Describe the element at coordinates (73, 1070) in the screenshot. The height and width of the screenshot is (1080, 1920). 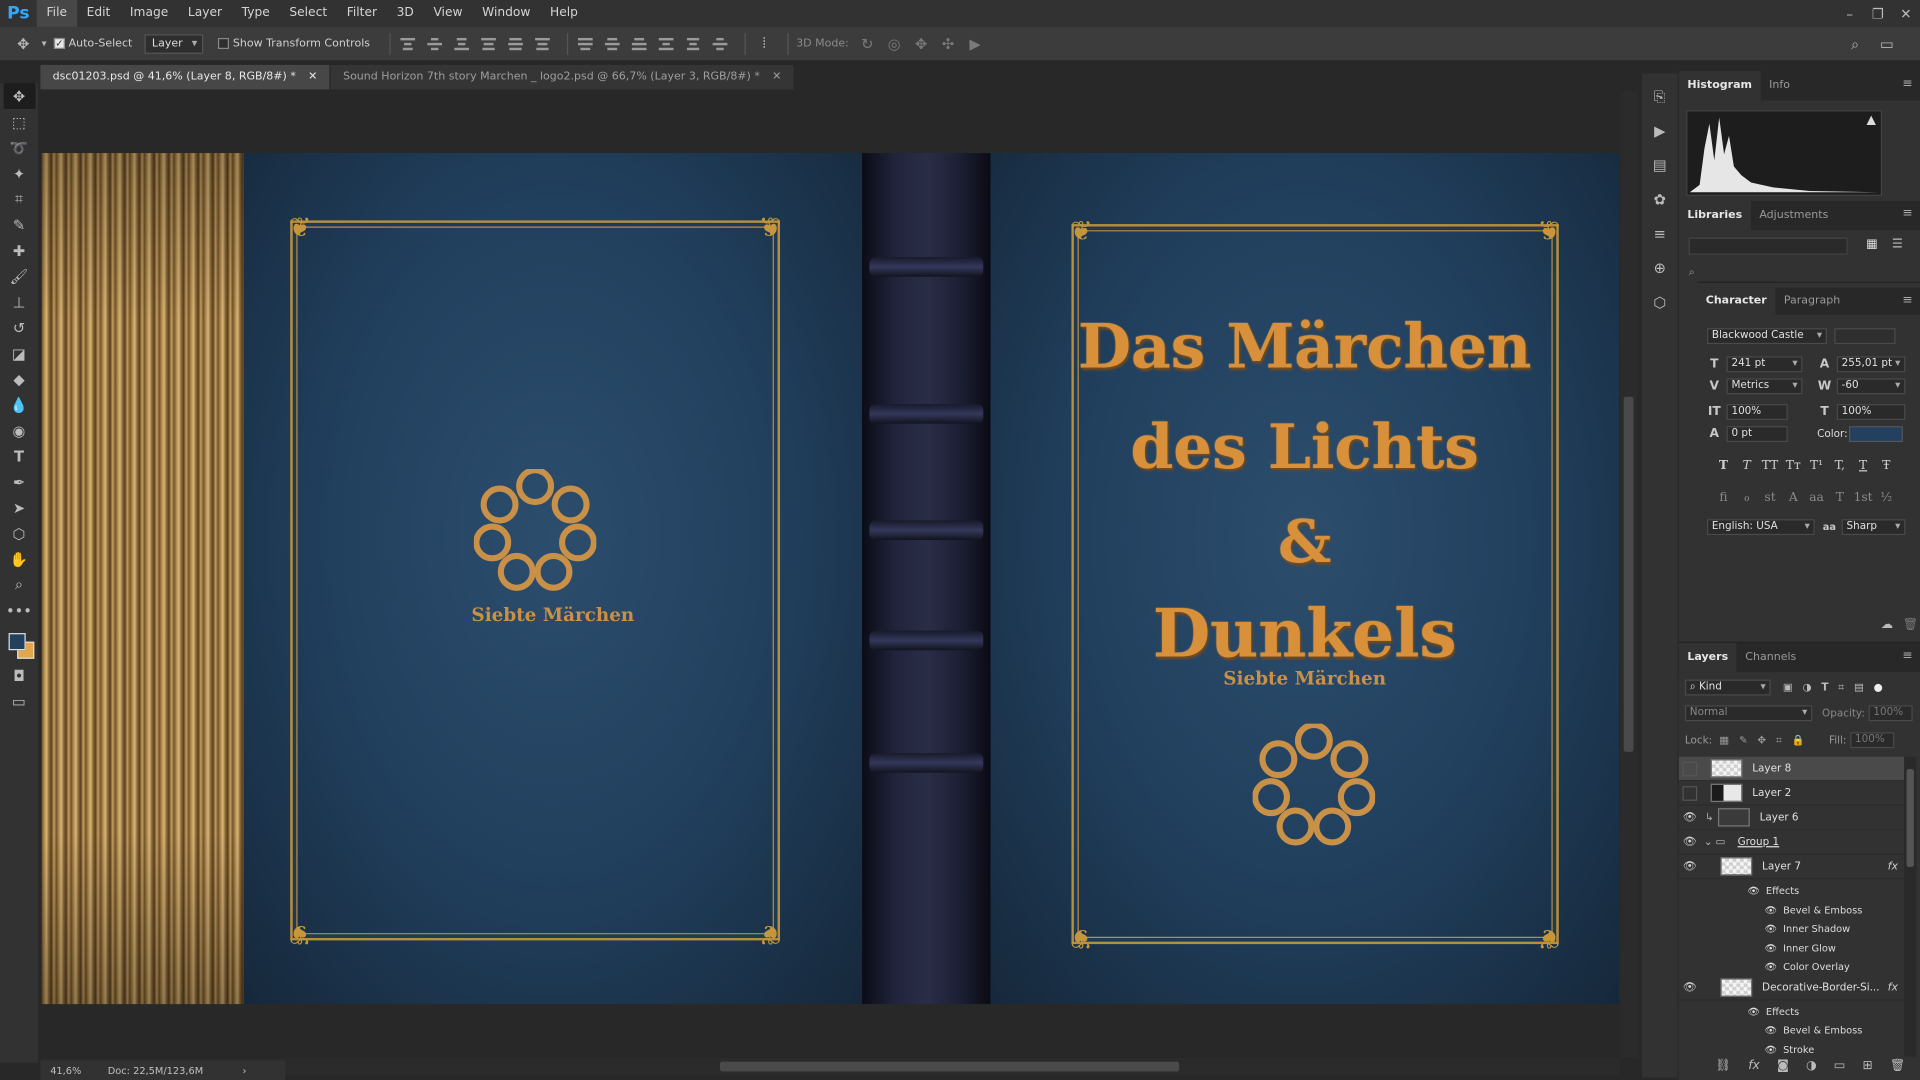
I see `zoom-level: 41,6%` at that location.